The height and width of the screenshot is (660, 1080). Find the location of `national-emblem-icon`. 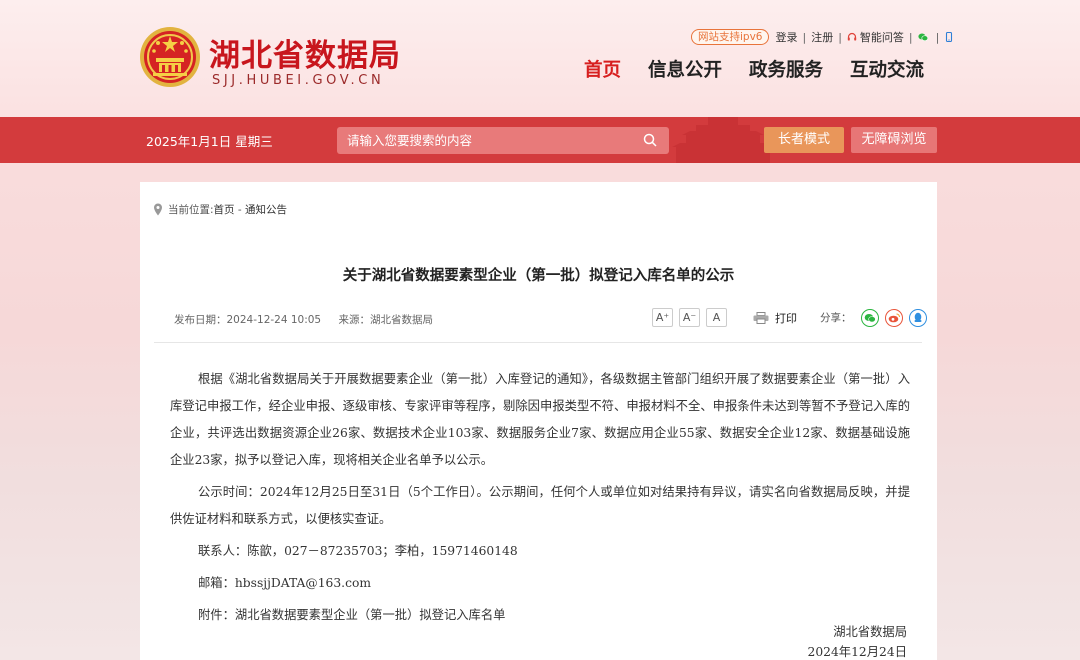

national-emblem-icon is located at coordinates (170, 57).